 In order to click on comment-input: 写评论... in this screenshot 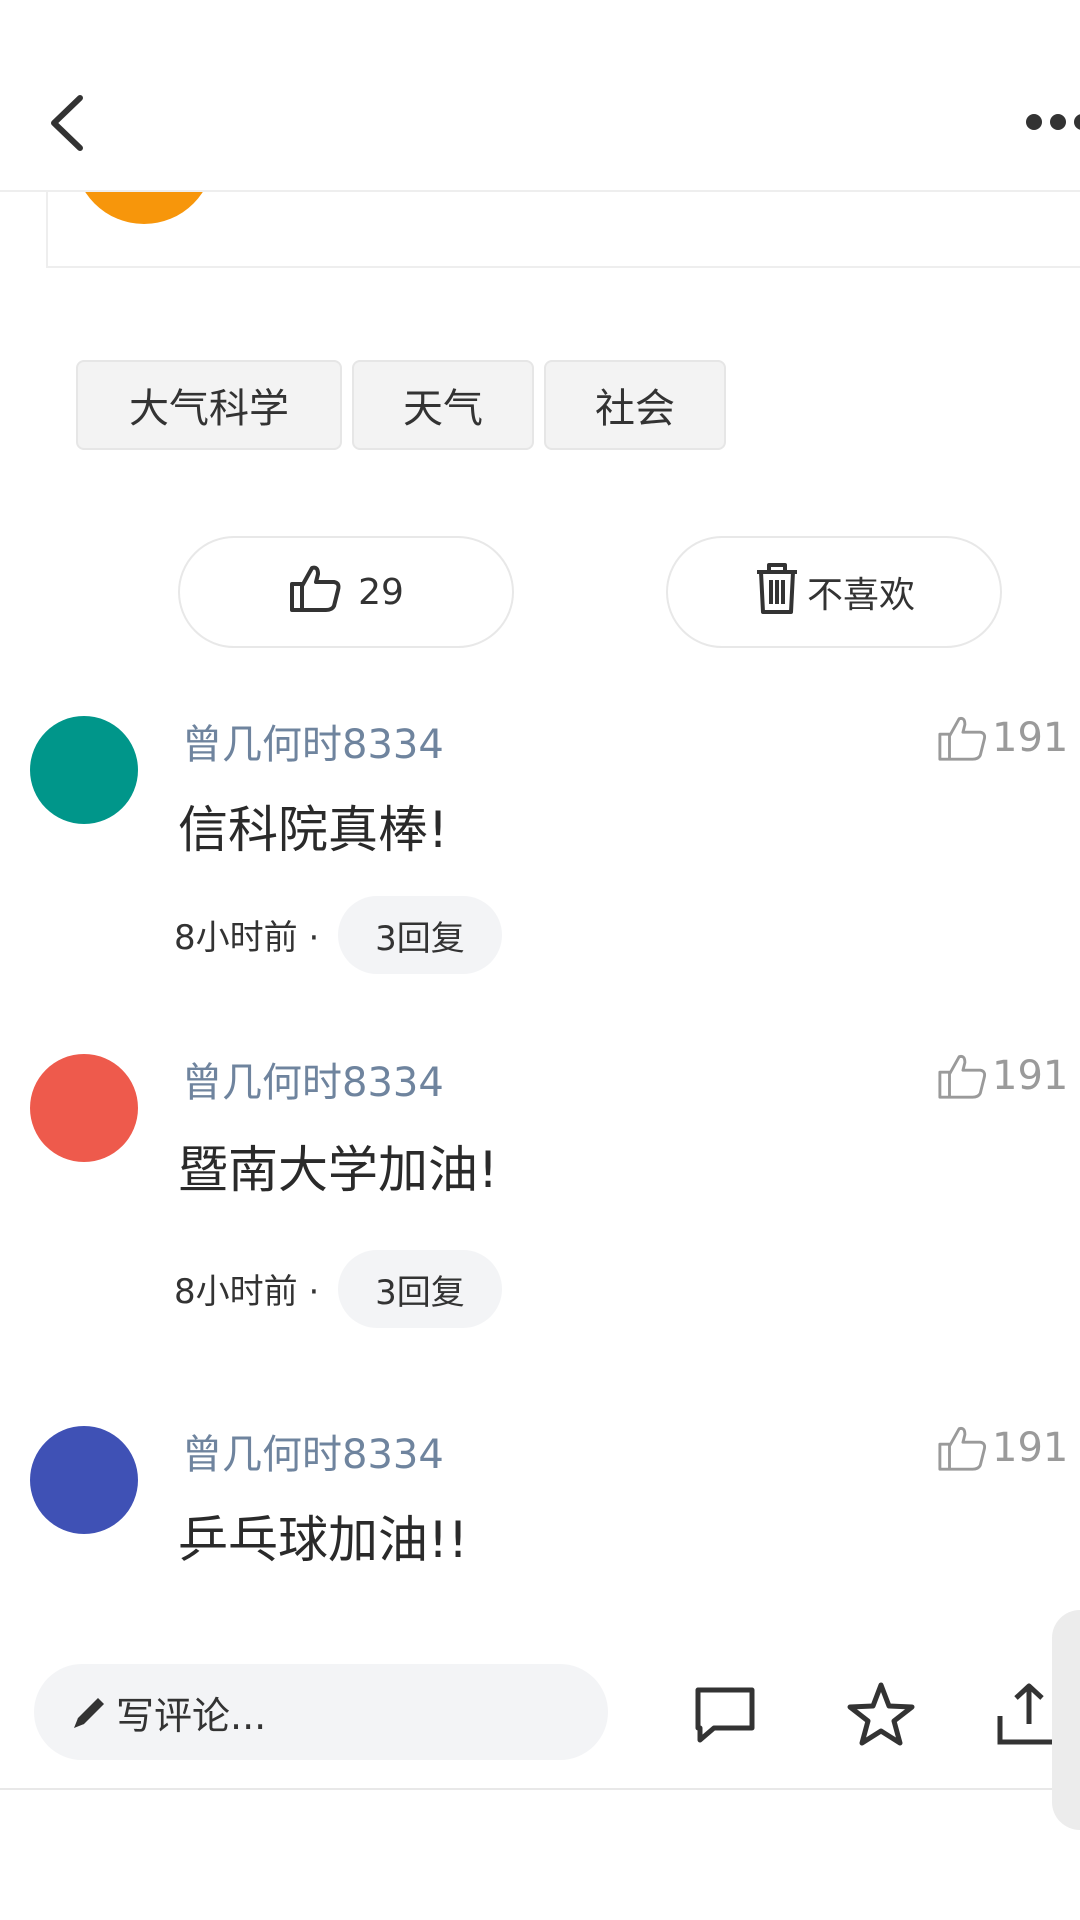, I will do `click(321, 1712)`.